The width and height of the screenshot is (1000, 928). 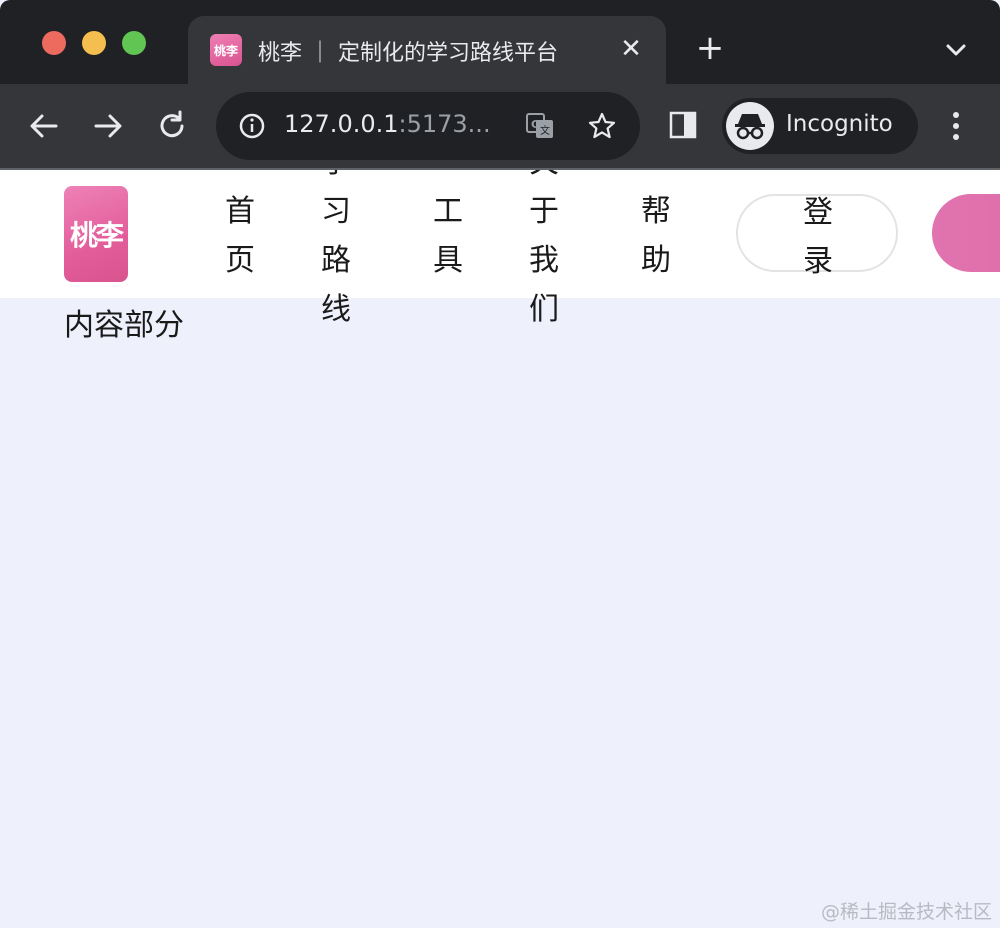 I want to click on window-minimize-button, so click(x=94, y=43).